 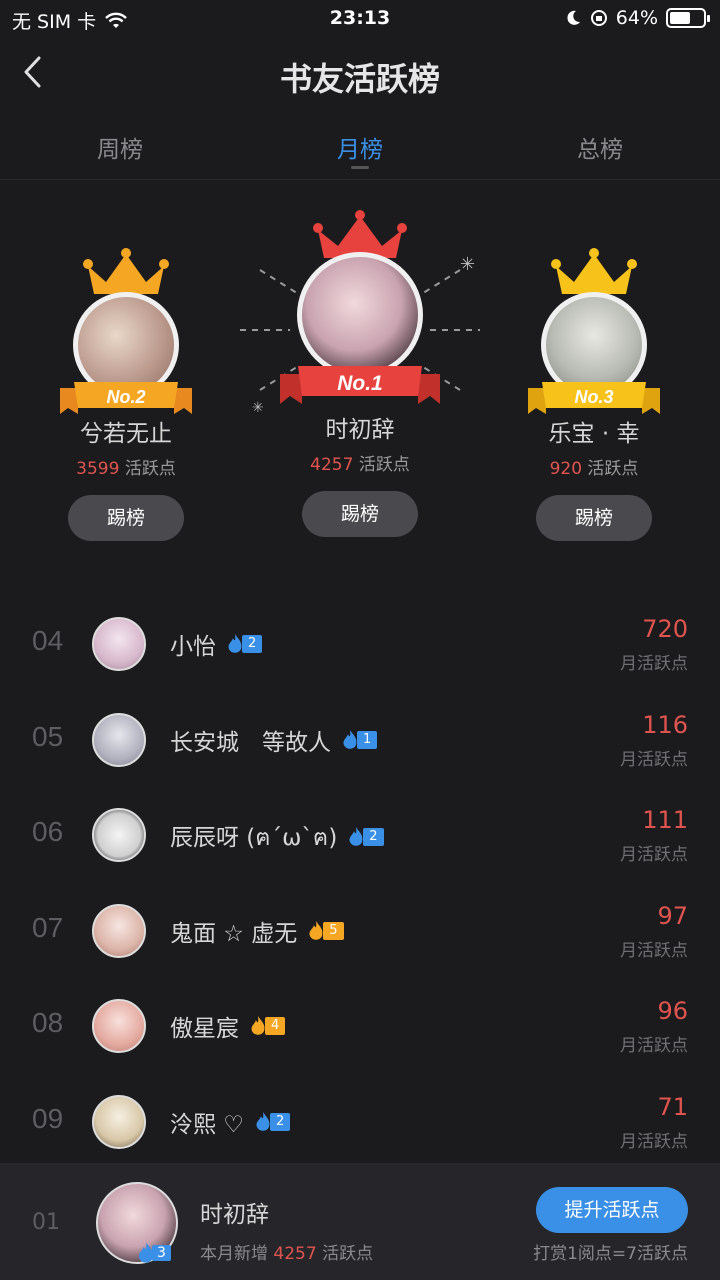 What do you see at coordinates (360, 1221) in the screenshot?
I see `my-rank-bar: 01 3 时初辞 本月新增 4257 活跃点 提升活跃点 打赏1阅点=7活跃点` at bounding box center [360, 1221].